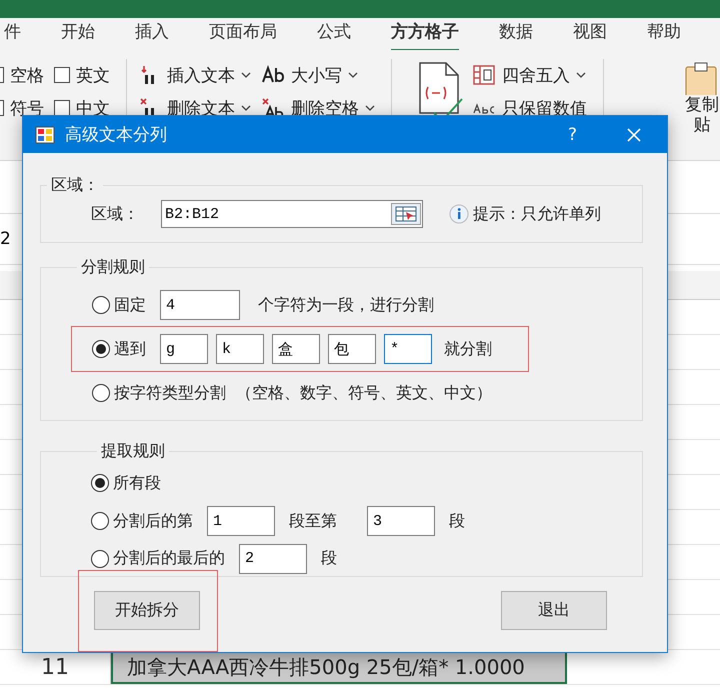 The image size is (720, 698). Describe the element at coordinates (572, 135) in the screenshot. I see `help-button: ?` at that location.